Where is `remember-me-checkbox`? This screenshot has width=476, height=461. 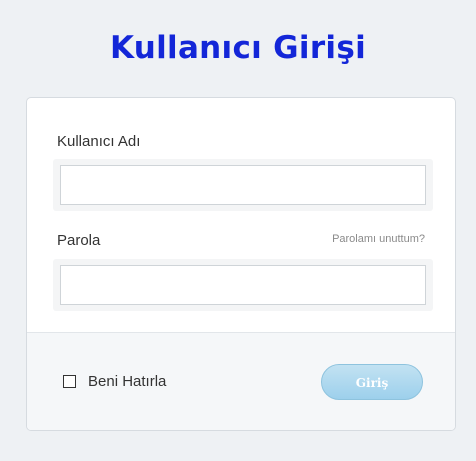
remember-me-checkbox is located at coordinates (69, 381).